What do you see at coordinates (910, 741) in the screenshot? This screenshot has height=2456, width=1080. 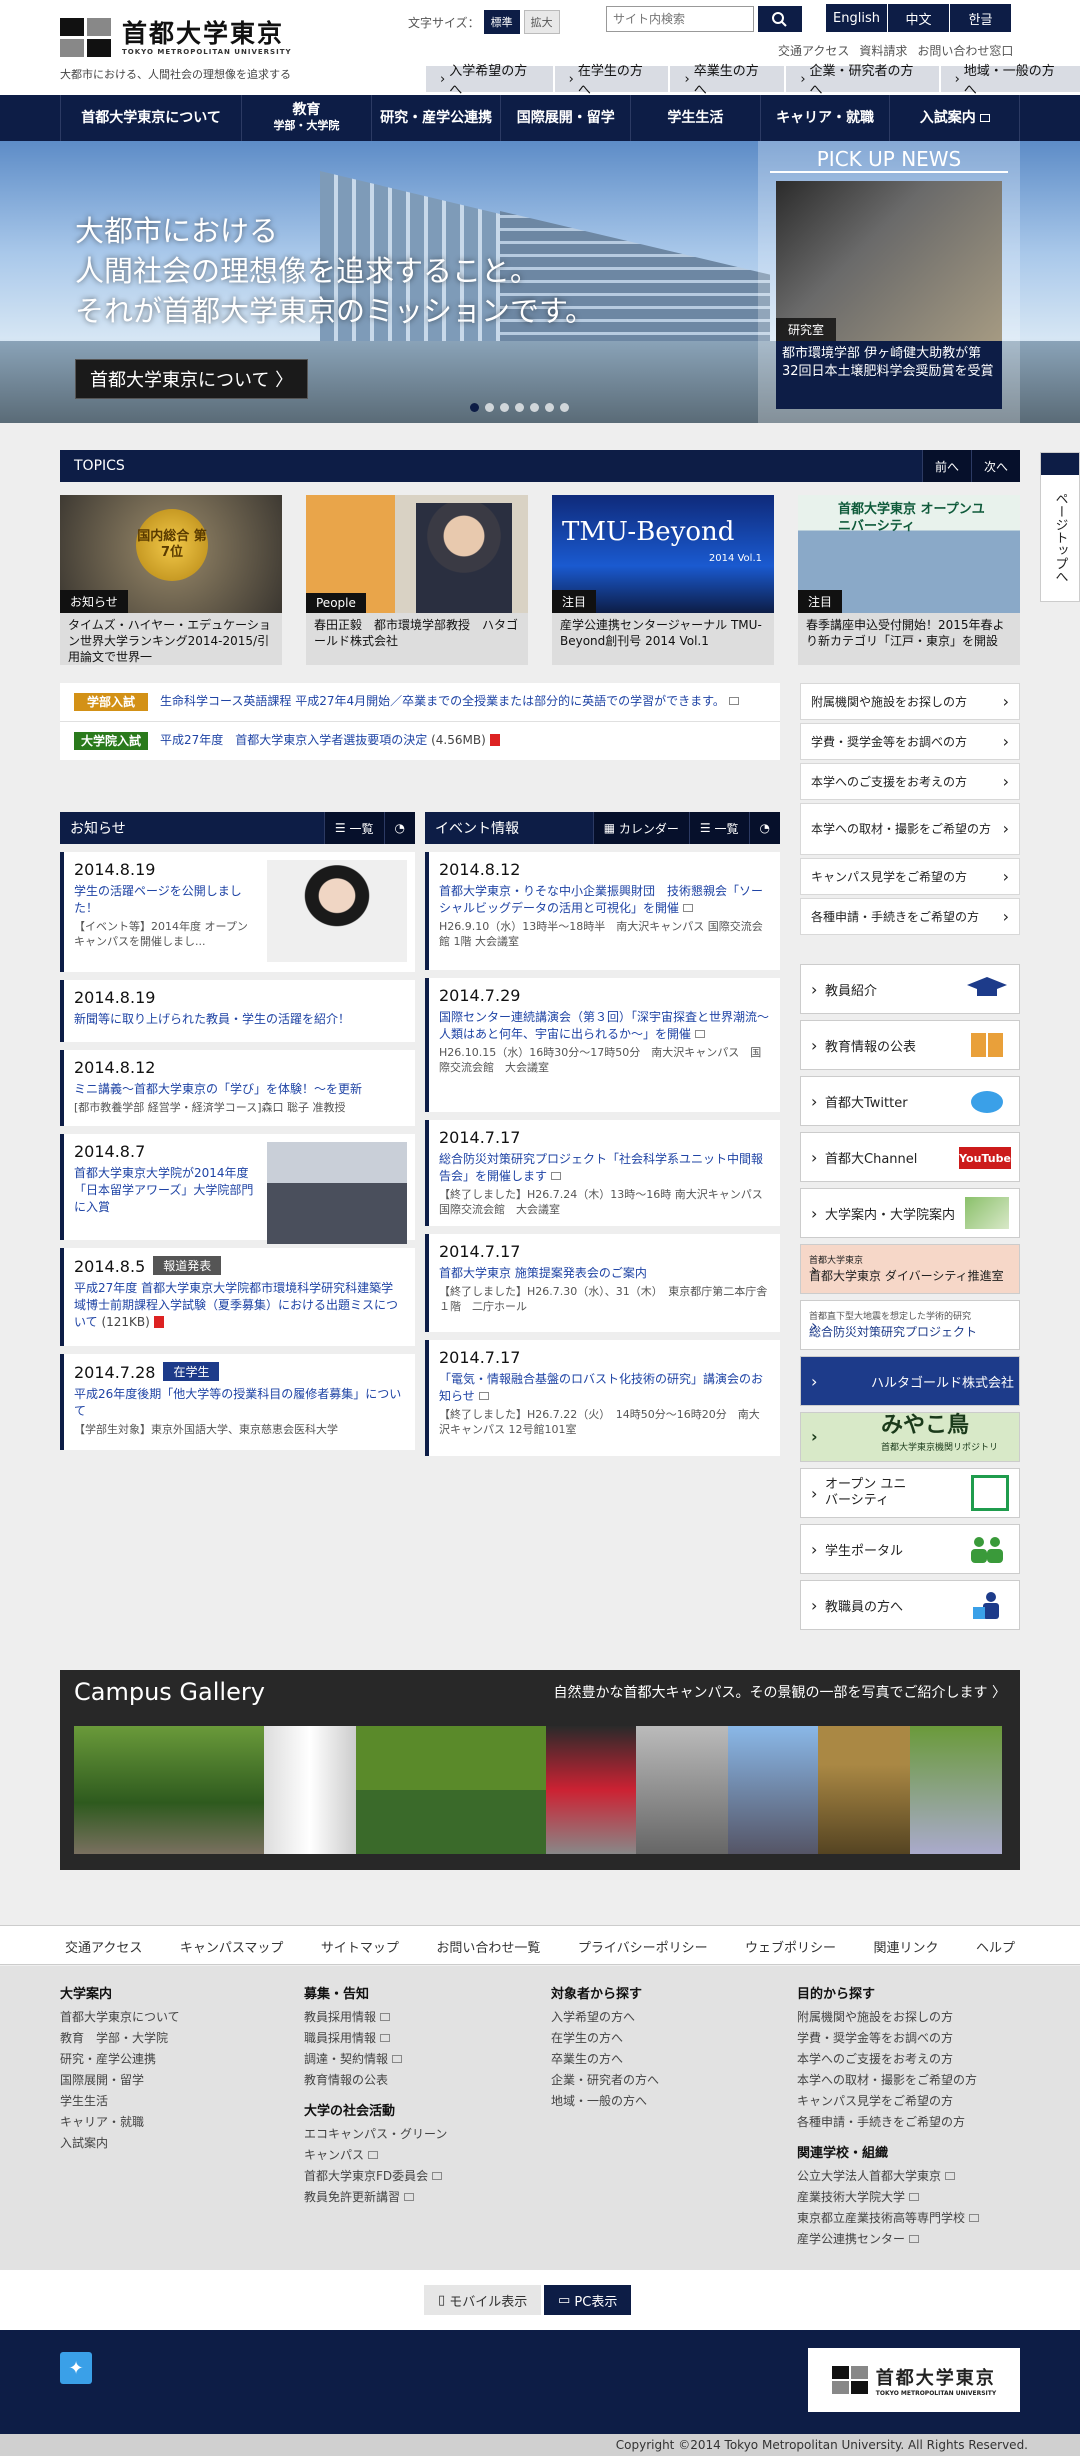 I see `purpose-link: 学費・奨学金等をお調べの方` at bounding box center [910, 741].